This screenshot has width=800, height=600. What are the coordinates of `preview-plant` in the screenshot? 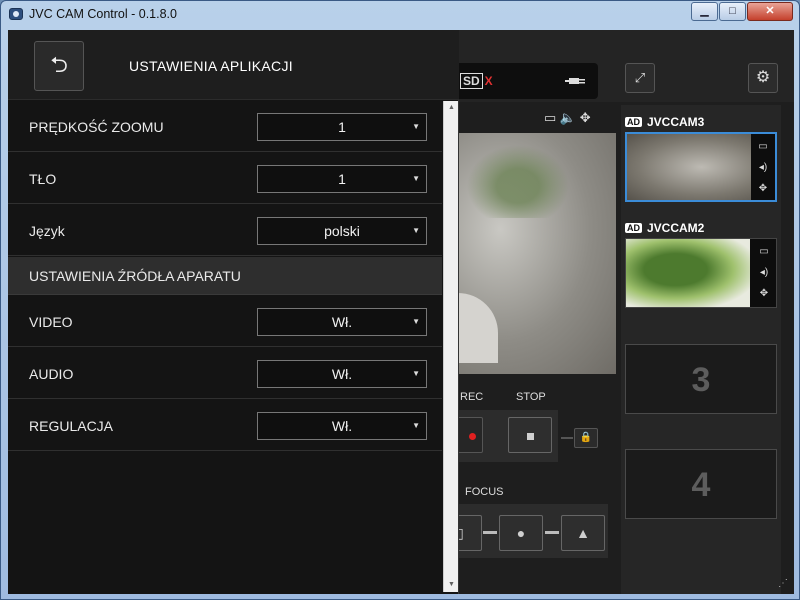 It's located at (518, 178).